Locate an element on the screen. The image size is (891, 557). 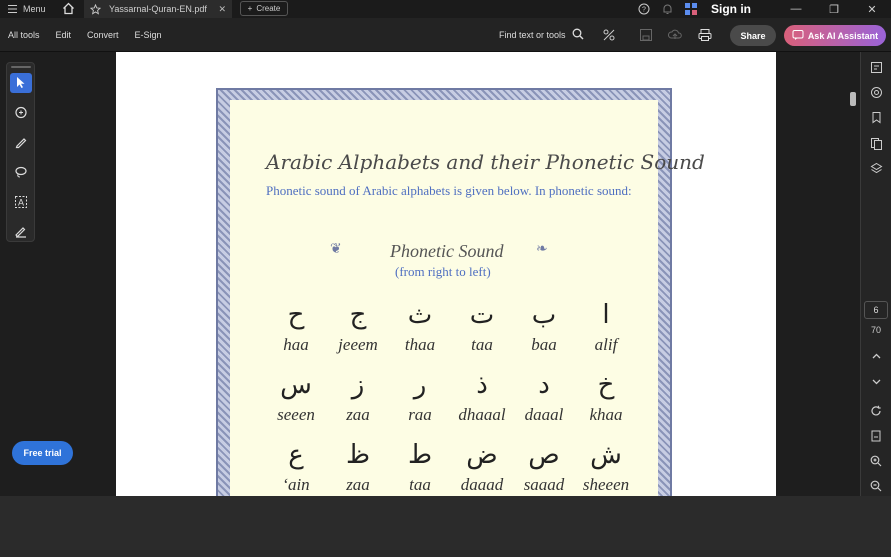
letter-cell: ظ zaa is located at coordinates (358, 465).